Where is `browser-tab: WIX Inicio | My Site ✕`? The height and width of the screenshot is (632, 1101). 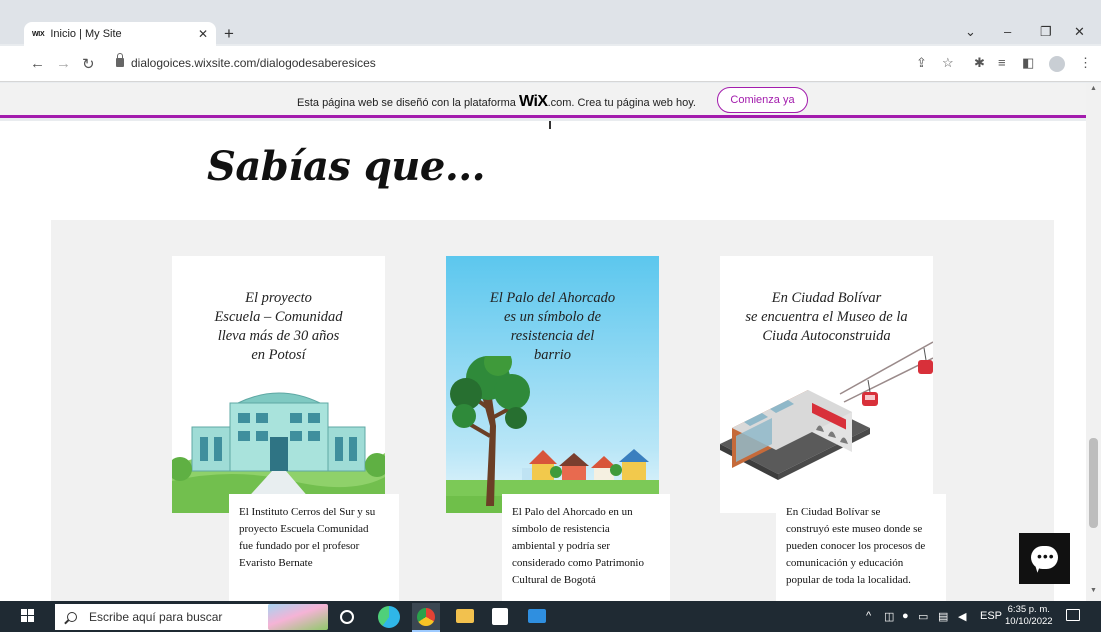 browser-tab: WIX Inicio | My Site ✕ is located at coordinates (120, 34).